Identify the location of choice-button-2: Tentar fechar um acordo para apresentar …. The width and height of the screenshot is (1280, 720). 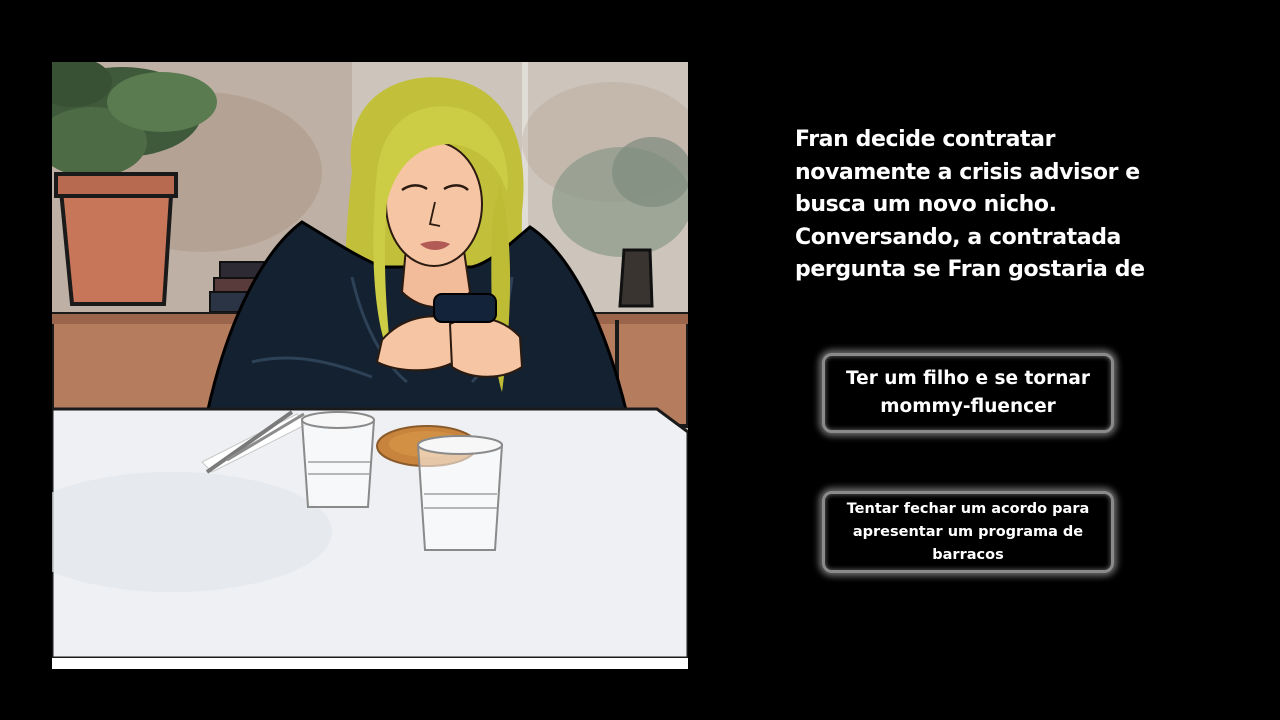
(968, 532).